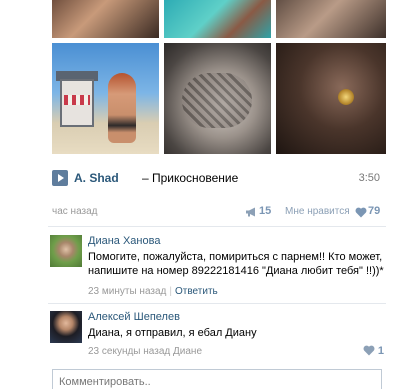 Image resolution: width=399 pixels, height=389 pixels. I want to click on megaphone-icon, so click(251, 212).